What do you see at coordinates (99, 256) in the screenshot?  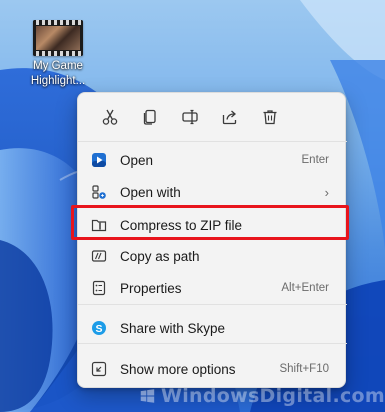 I see `copy-path-icon` at bounding box center [99, 256].